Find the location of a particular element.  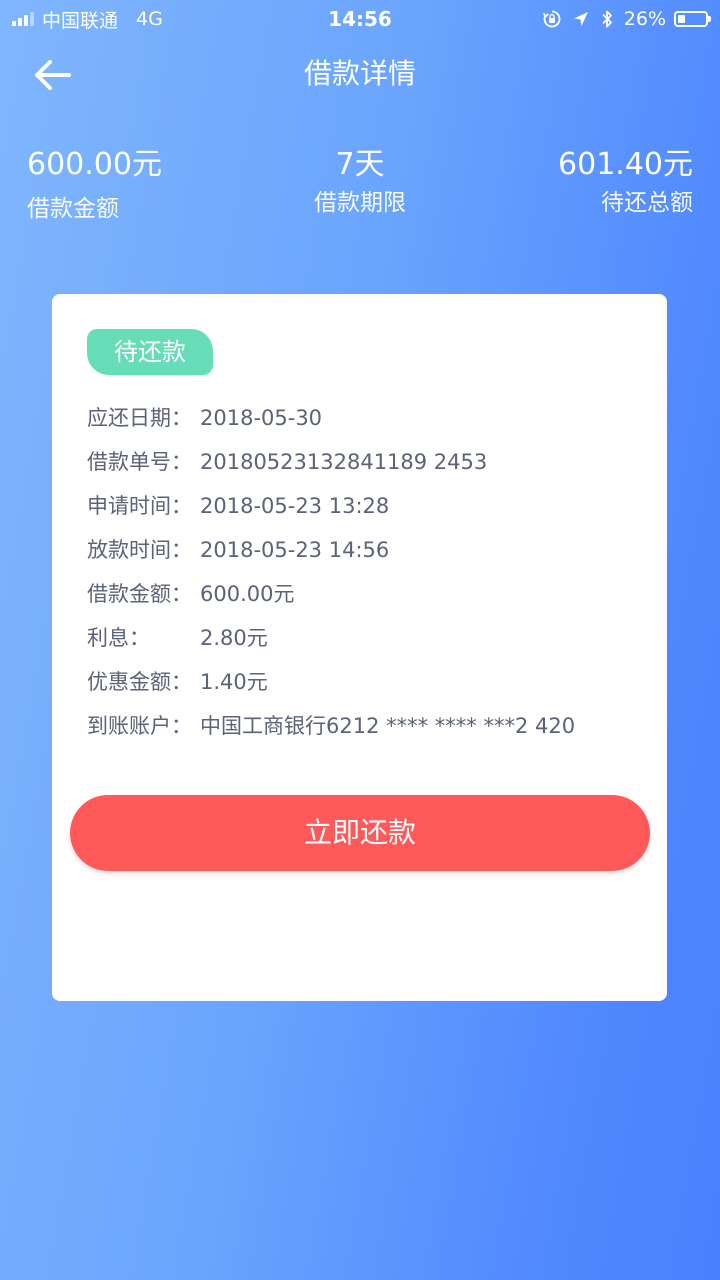

detail-row-due-date: 应还日期： 2018-05-30 is located at coordinates (367, 418).